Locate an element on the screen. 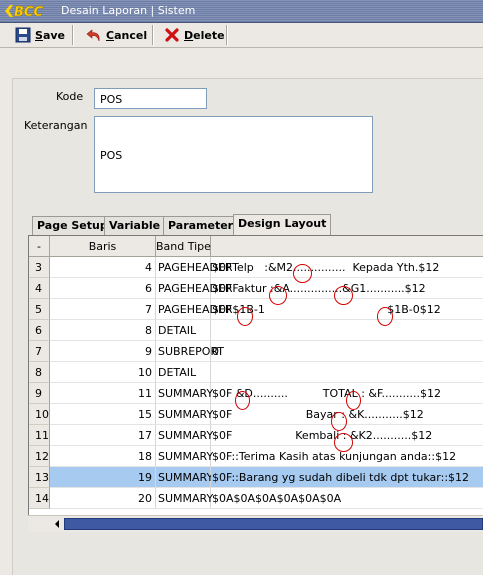 The image size is (483, 575). table-row: 6 8 DETAIL is located at coordinates (256, 330).